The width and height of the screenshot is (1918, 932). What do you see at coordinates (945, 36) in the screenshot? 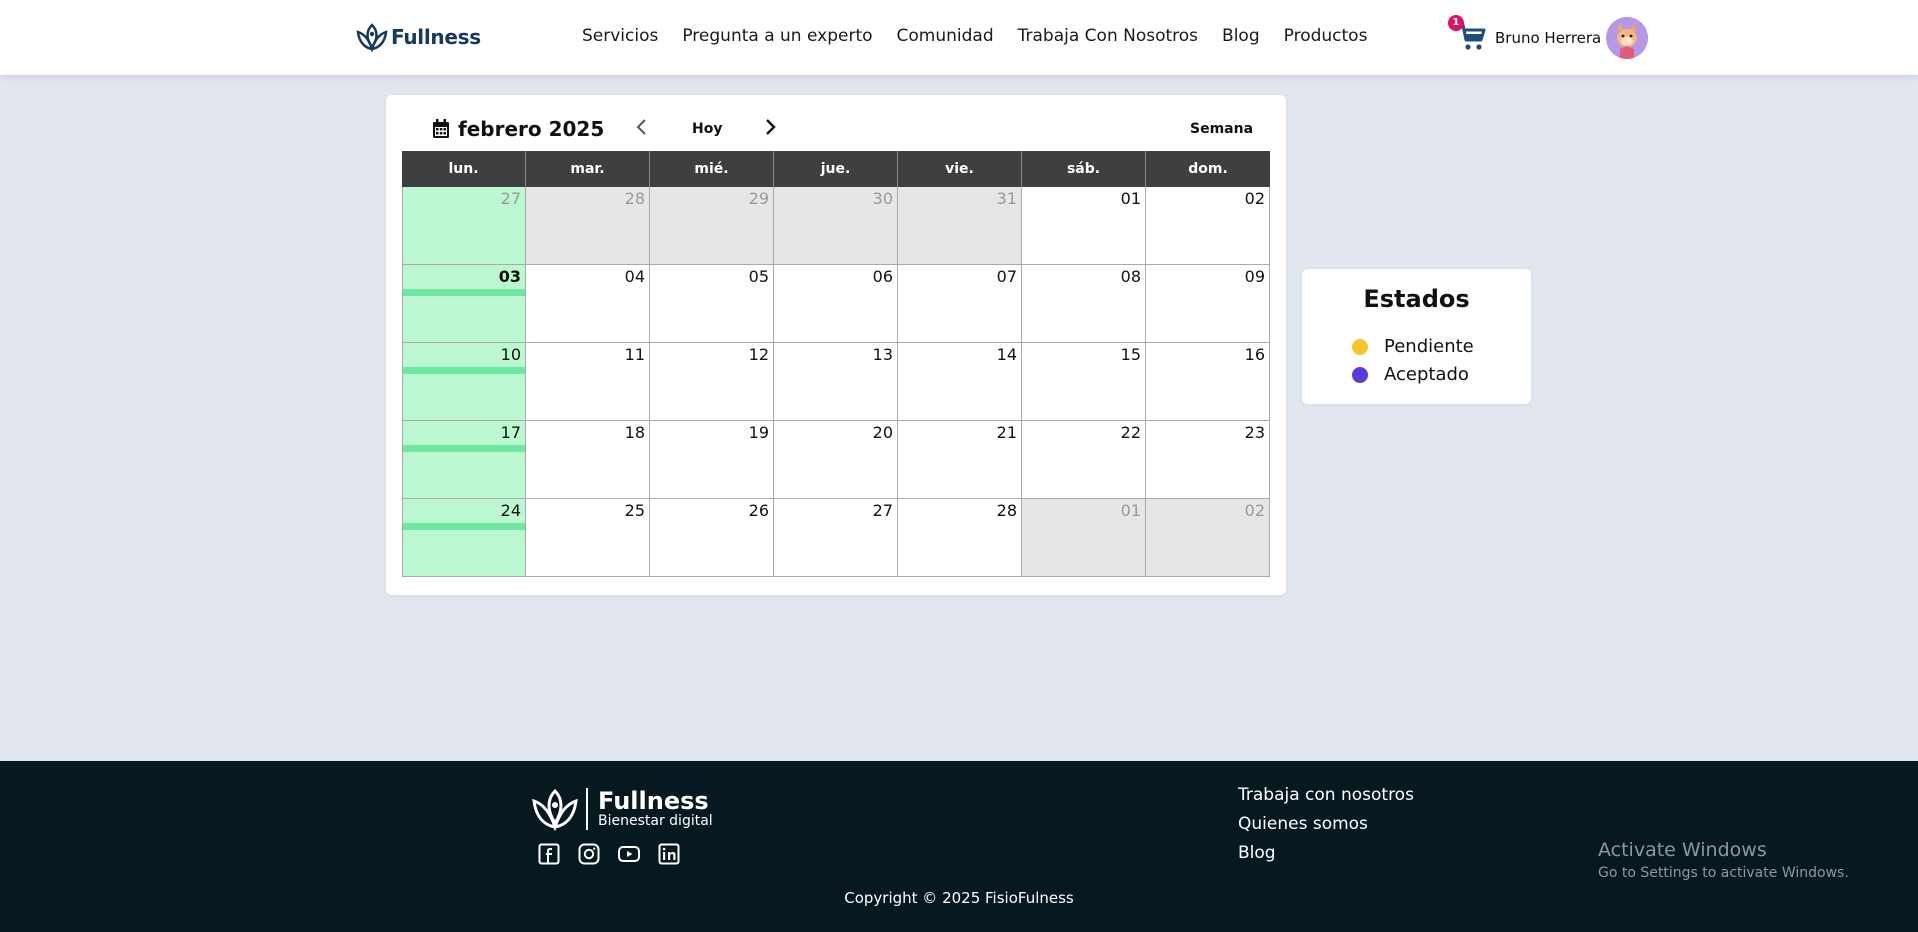
I see `nav-comunidad: Comunidad` at bounding box center [945, 36].